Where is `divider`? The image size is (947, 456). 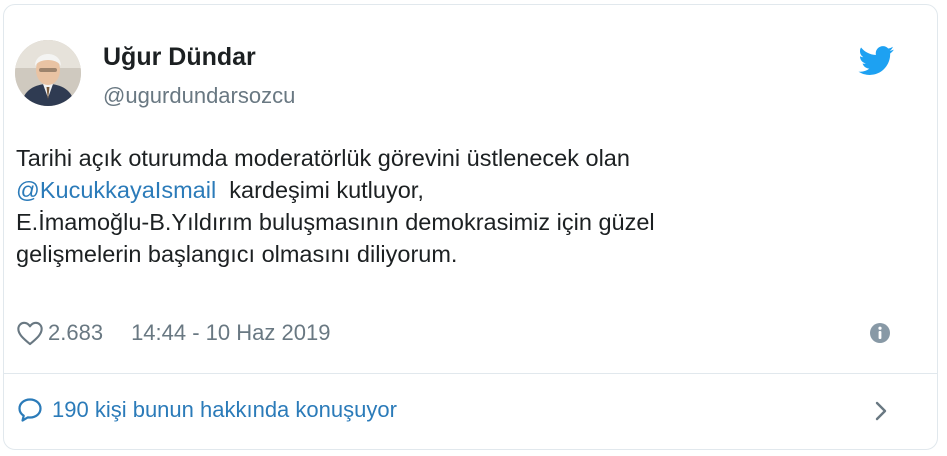 divider is located at coordinates (470, 373).